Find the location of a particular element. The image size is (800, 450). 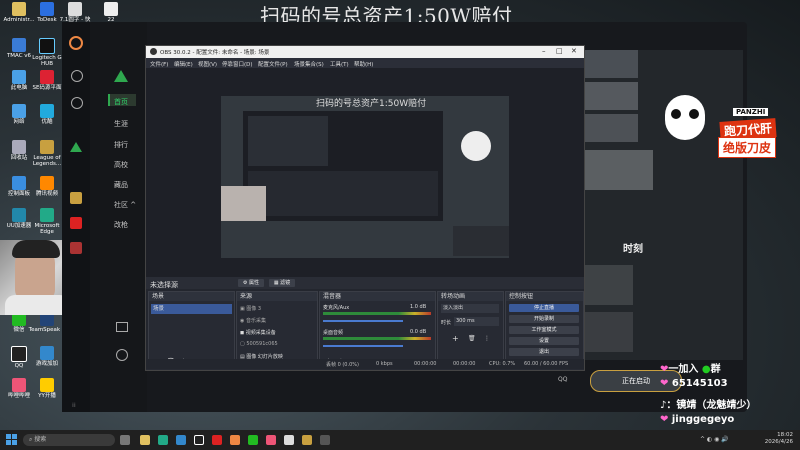

add-icon: + is located at coordinates (455, 338).